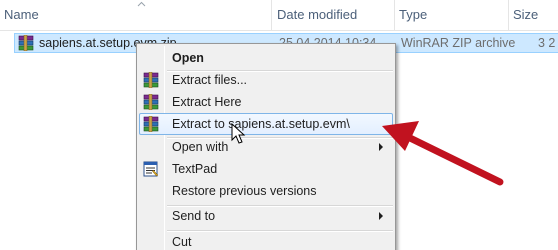 This screenshot has width=558, height=250. I want to click on column-date-modified: Date modified, so click(334, 15).